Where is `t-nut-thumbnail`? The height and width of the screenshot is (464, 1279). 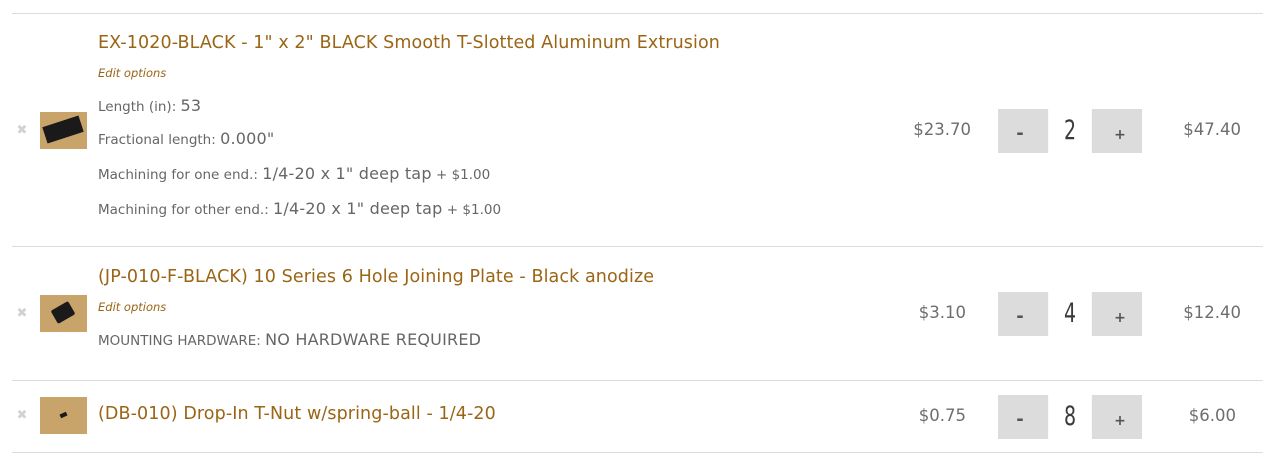
t-nut-thumbnail is located at coordinates (63, 415).